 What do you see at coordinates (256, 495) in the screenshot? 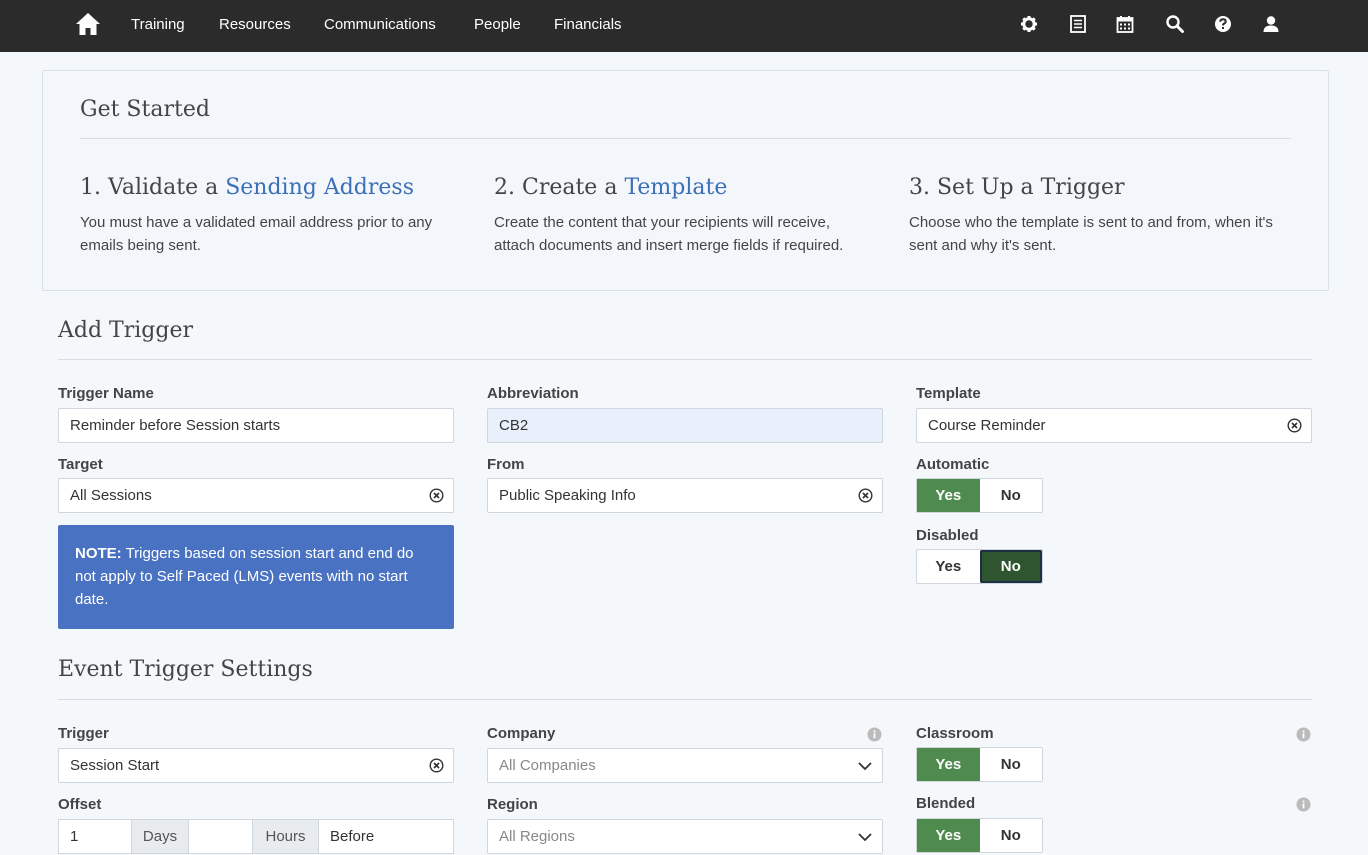
I see `target-select: All Sessions` at bounding box center [256, 495].